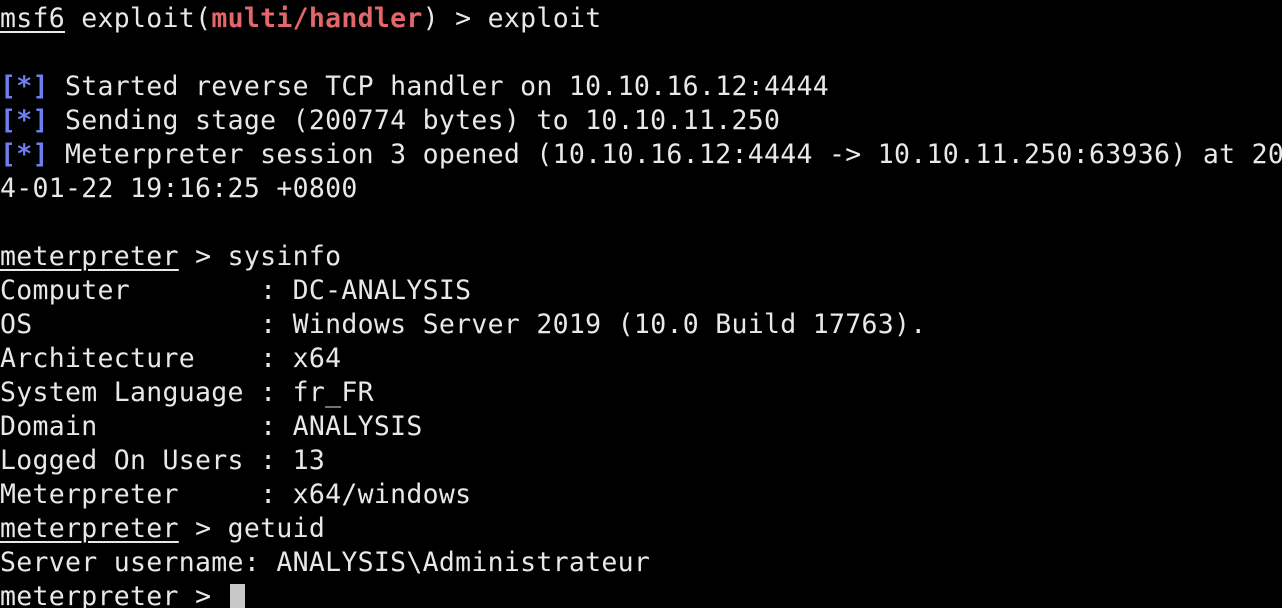  Describe the element at coordinates (237, 595) in the screenshot. I see `text-cursor` at that location.